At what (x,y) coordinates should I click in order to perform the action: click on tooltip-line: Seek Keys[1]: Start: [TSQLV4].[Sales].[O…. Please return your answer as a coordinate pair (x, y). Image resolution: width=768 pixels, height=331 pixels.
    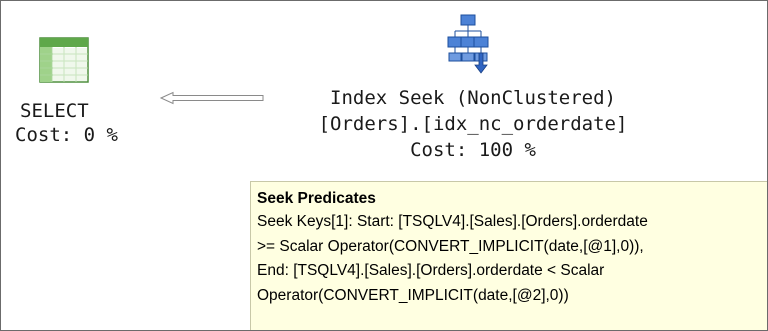
    Looking at the image, I should click on (452, 221).